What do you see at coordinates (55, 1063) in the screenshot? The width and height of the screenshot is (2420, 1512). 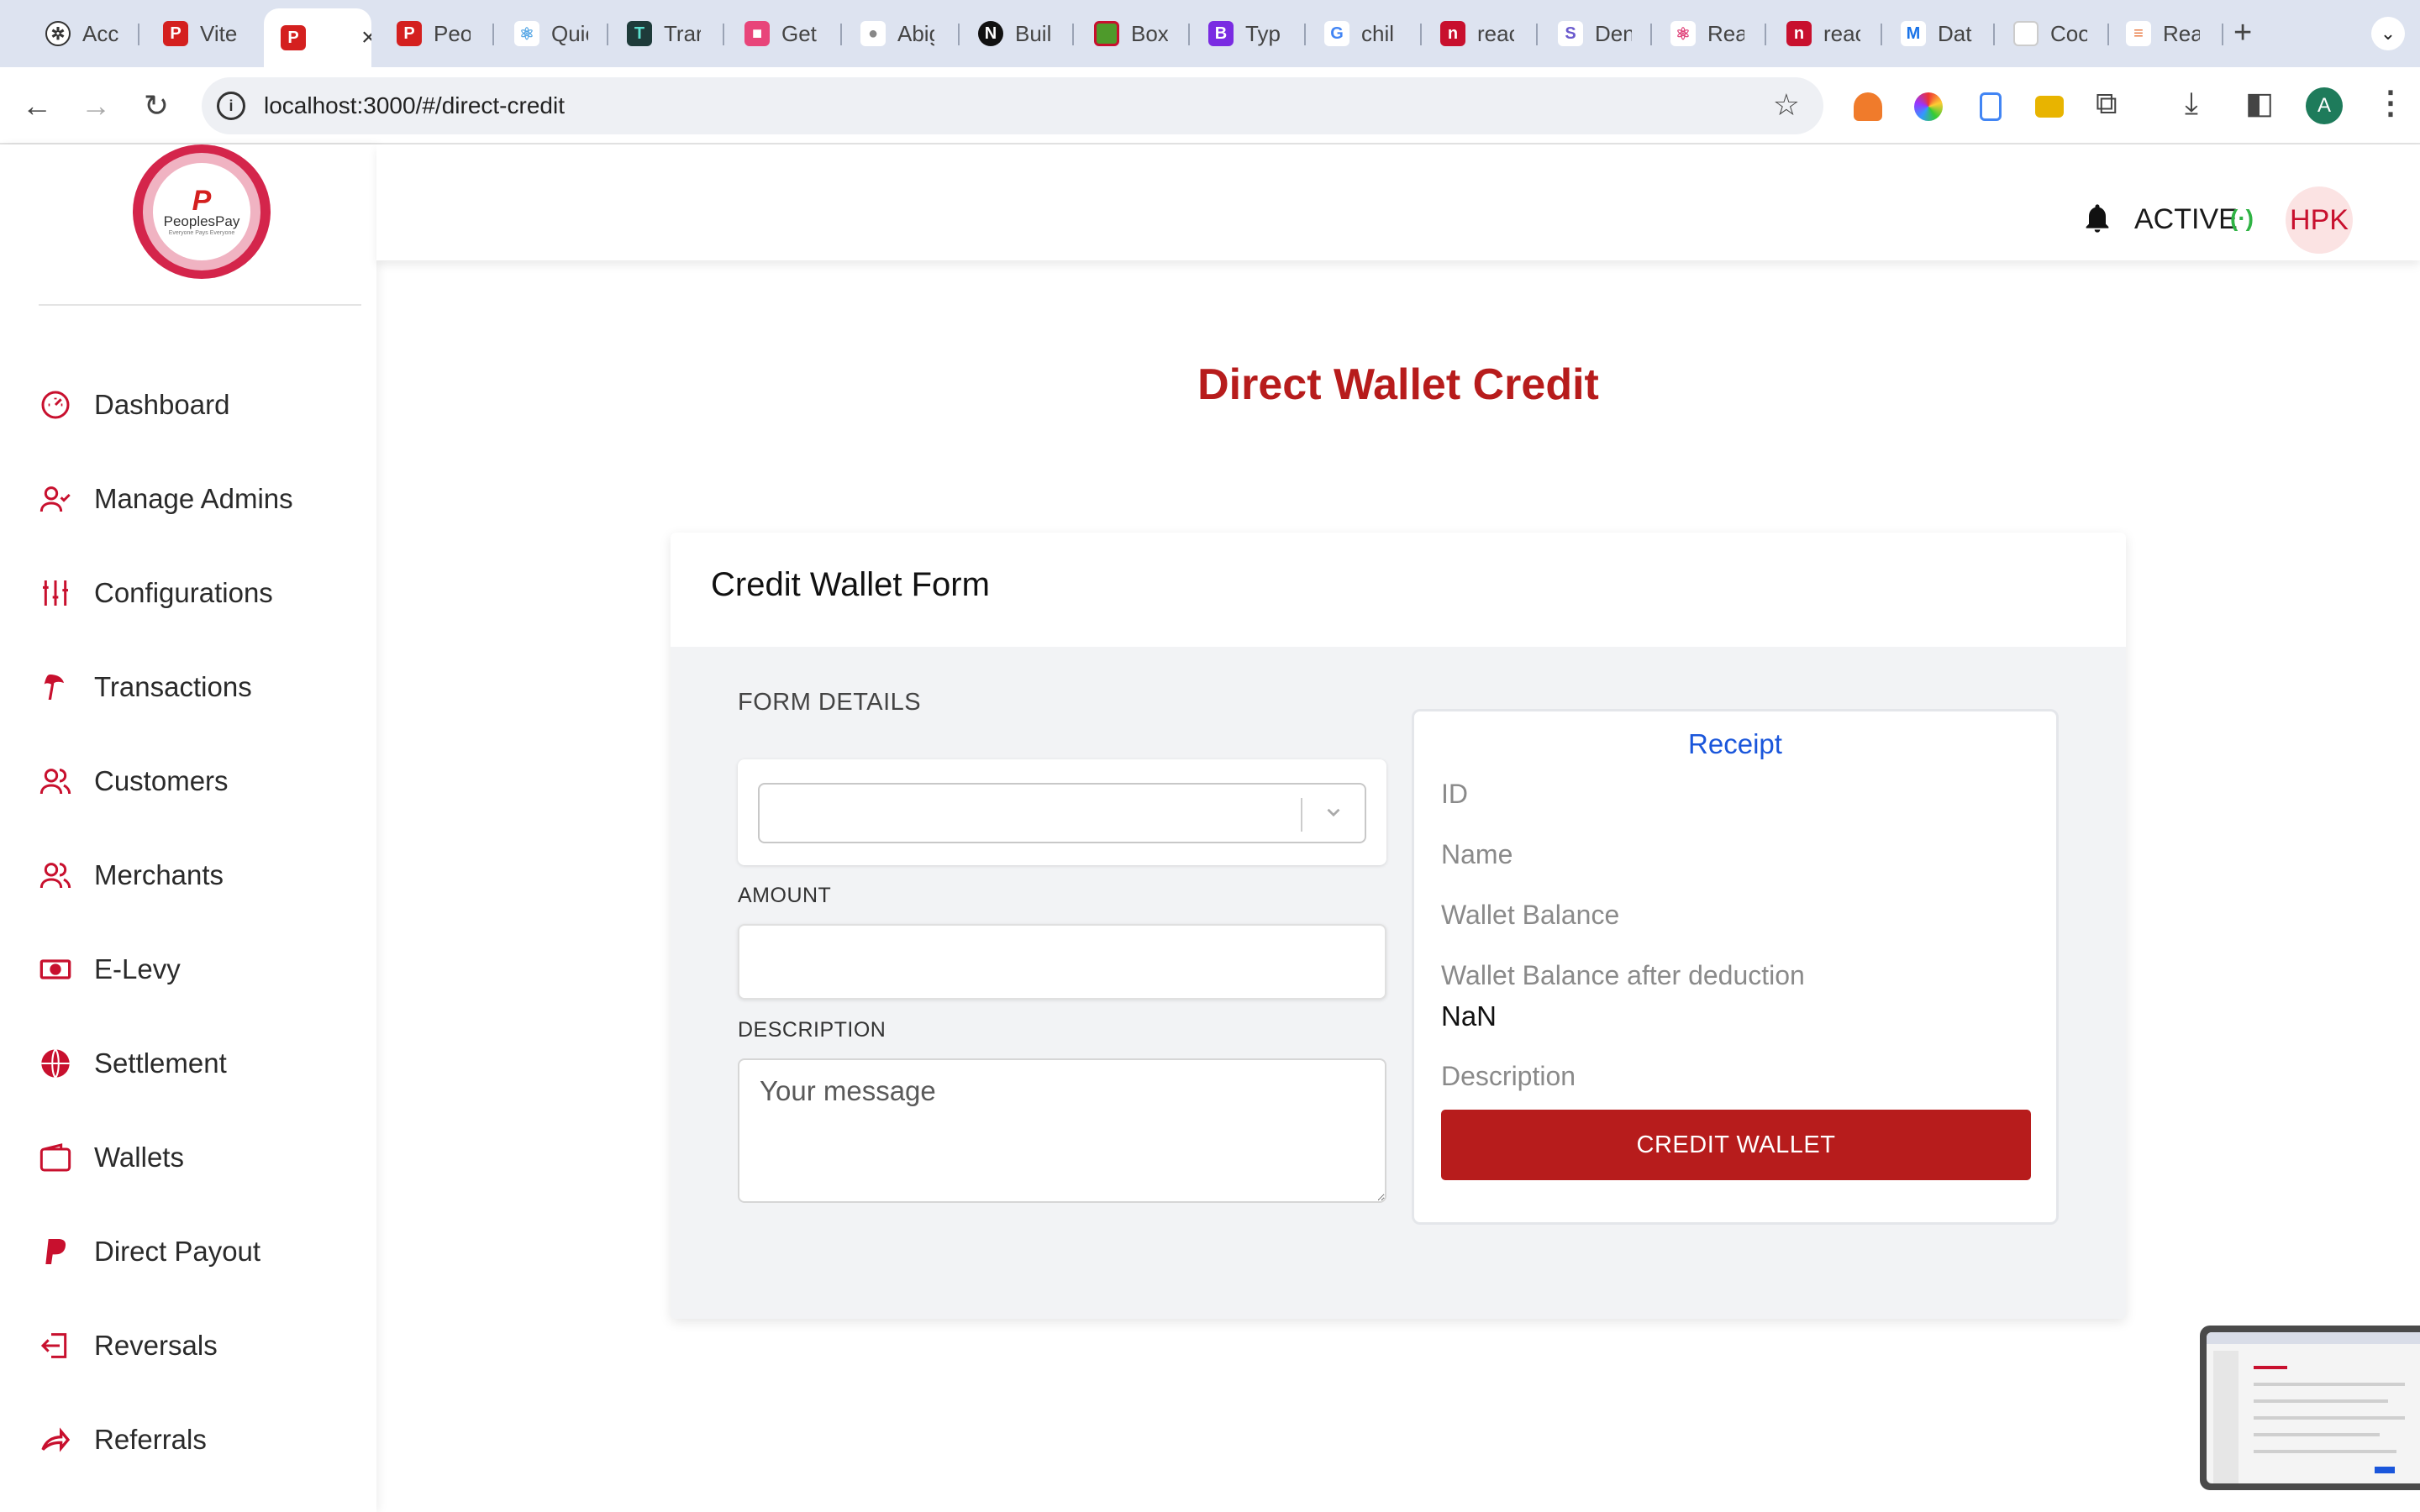 I see `globe-icon` at bounding box center [55, 1063].